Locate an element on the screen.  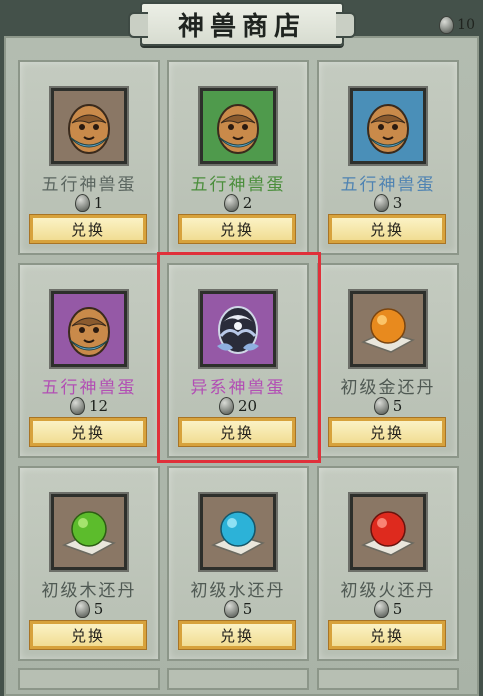
shop-item-card: 五行神兽蛋 2 兑换 is located at coordinates (238, 157).